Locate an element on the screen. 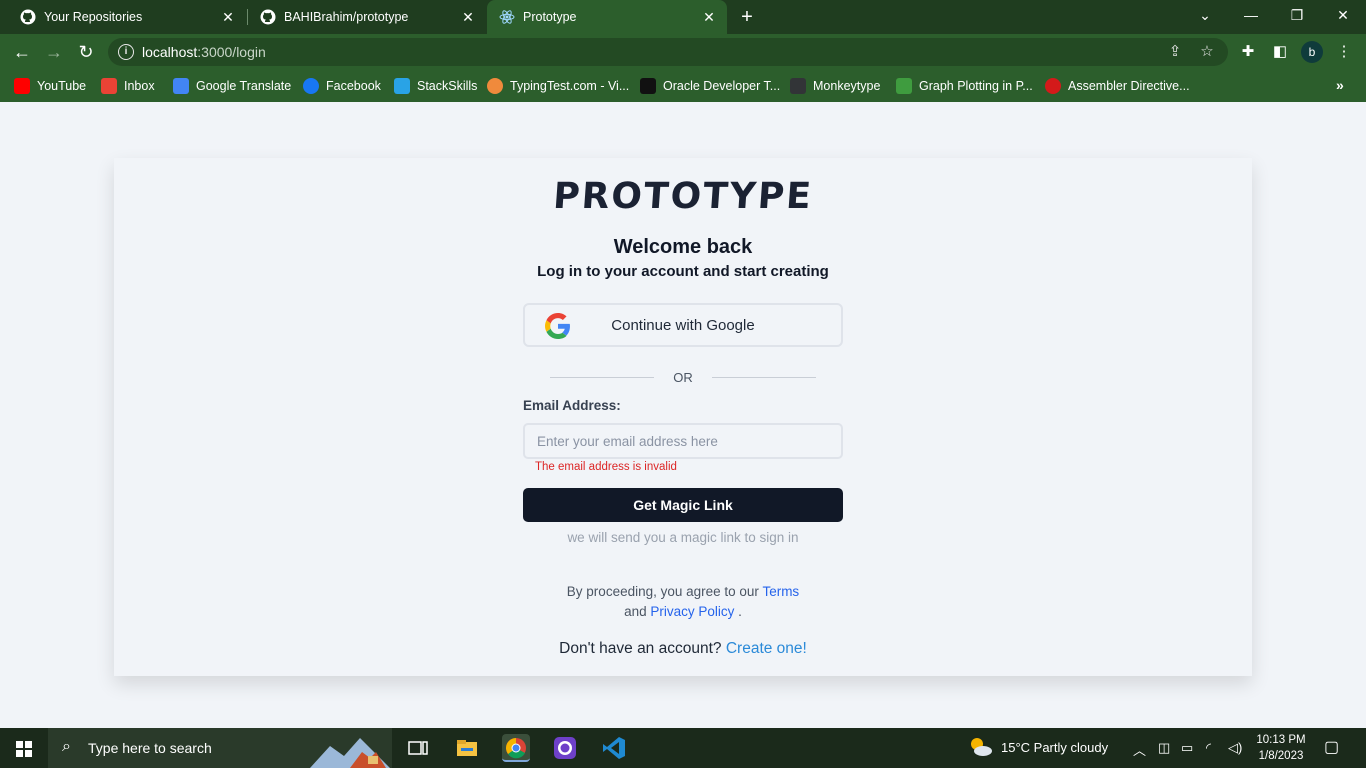 The height and width of the screenshot is (768, 1366). bookmark-youtube: YouTube is located at coordinates (50, 86).